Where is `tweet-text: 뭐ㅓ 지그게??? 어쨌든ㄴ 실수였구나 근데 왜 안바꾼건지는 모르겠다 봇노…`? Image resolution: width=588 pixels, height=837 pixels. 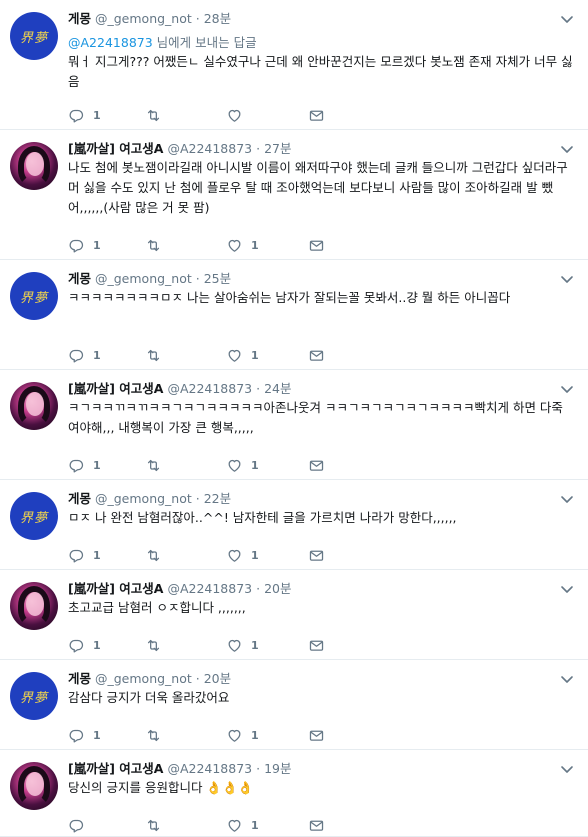 tweet-text: 뭐ㅓ 지그게??? 어쨌든ㄴ 실수였구나 근데 왜 안바꾼건지는 모르겠다 봇노… is located at coordinates (320, 71).